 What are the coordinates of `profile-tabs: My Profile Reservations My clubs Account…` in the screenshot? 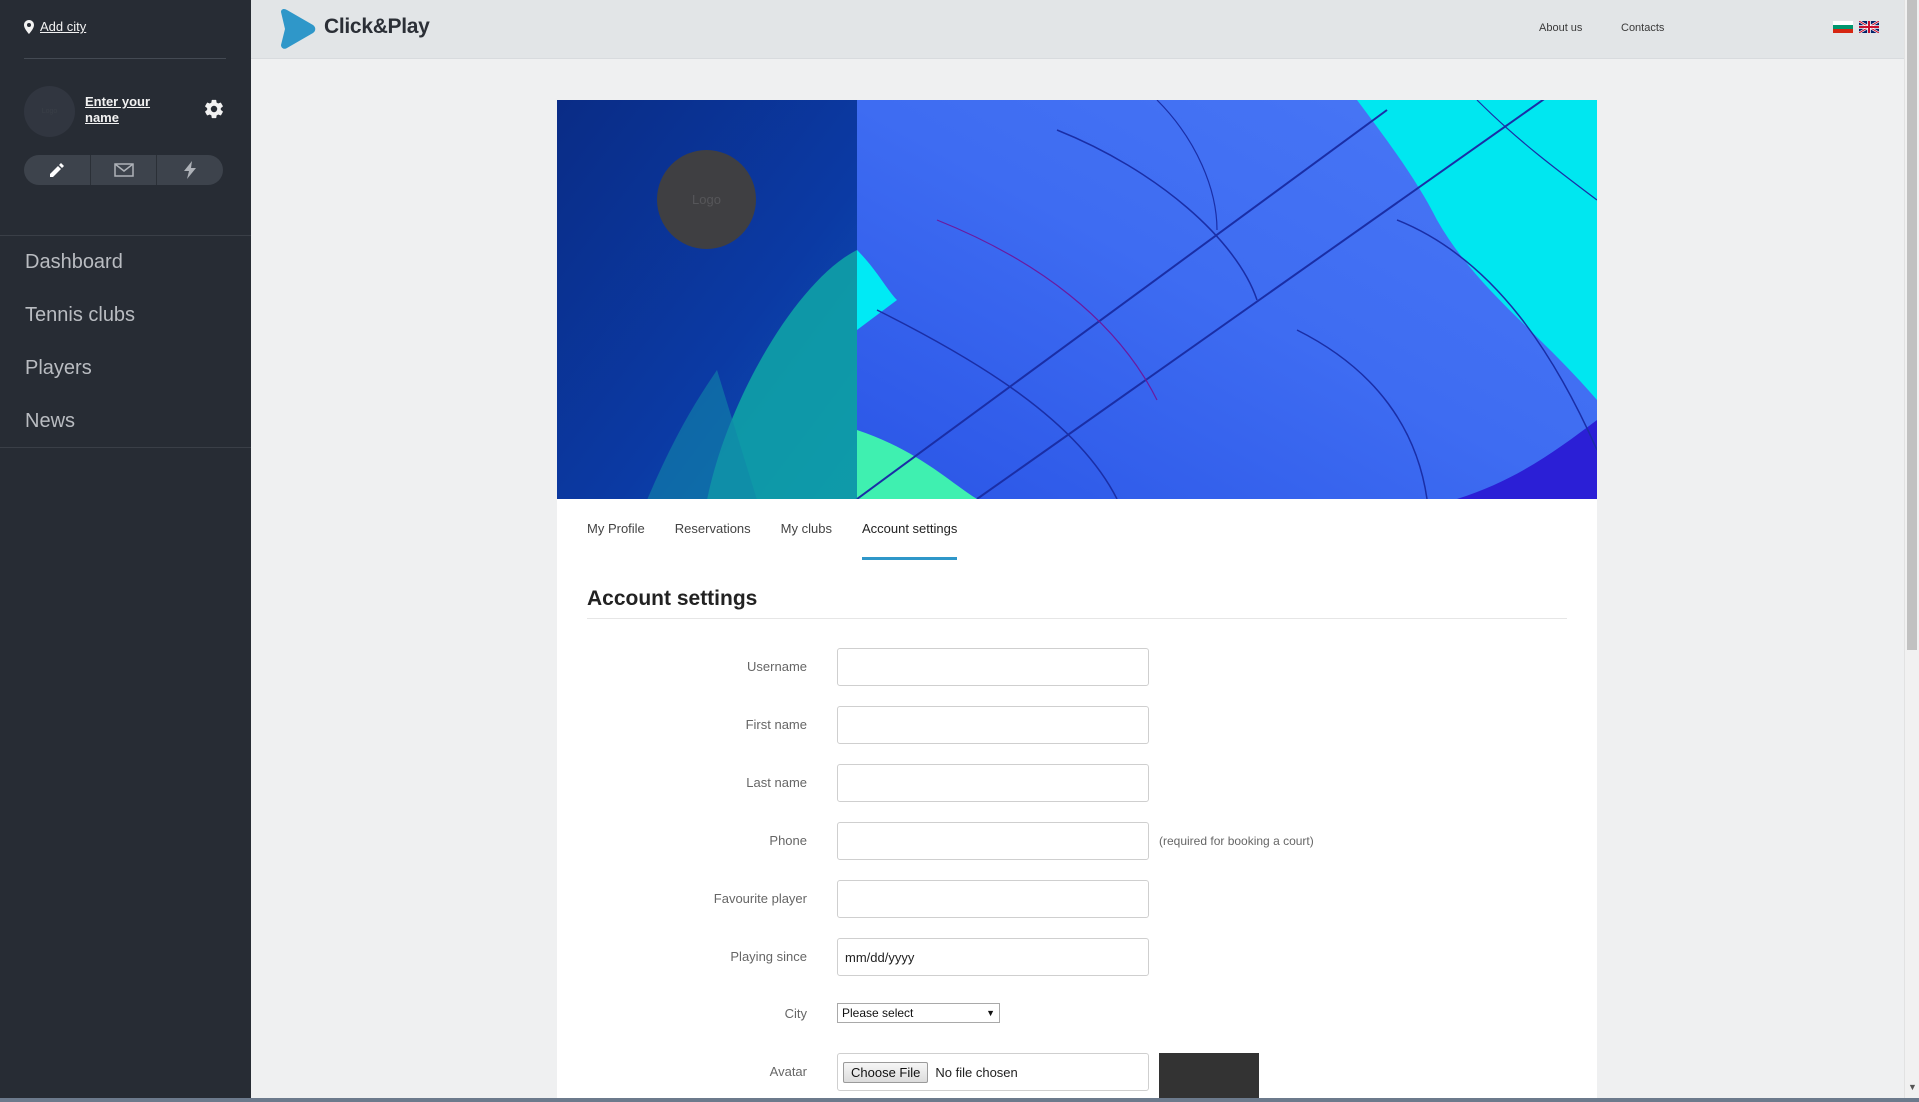 It's located at (787, 529).